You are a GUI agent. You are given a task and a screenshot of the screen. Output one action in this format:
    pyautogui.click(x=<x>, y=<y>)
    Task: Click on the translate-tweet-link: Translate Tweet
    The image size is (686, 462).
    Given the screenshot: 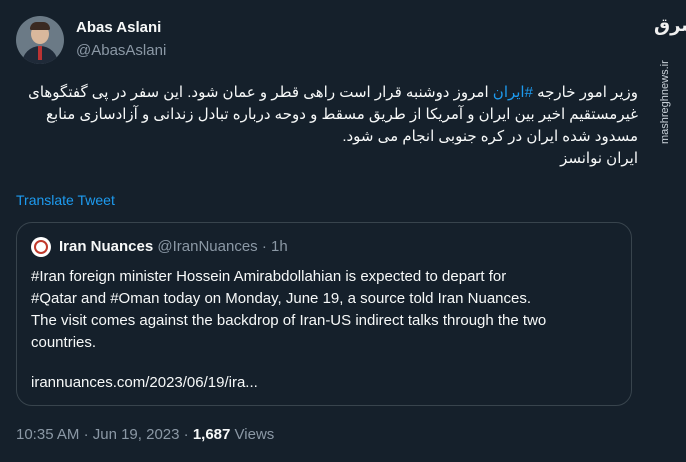 What is the action you would take?
    pyautogui.click(x=65, y=200)
    